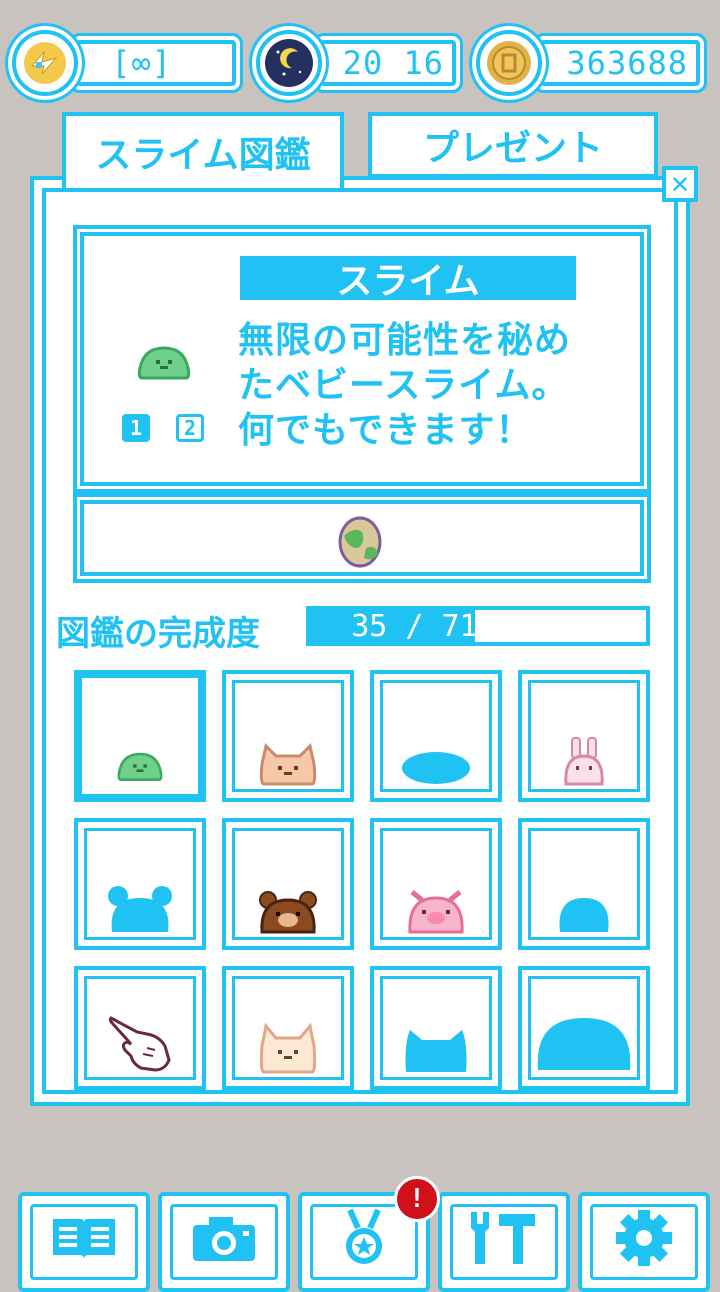  What do you see at coordinates (140, 909) in the screenshot?
I see `unknown-bear-silhouette-icon` at bounding box center [140, 909].